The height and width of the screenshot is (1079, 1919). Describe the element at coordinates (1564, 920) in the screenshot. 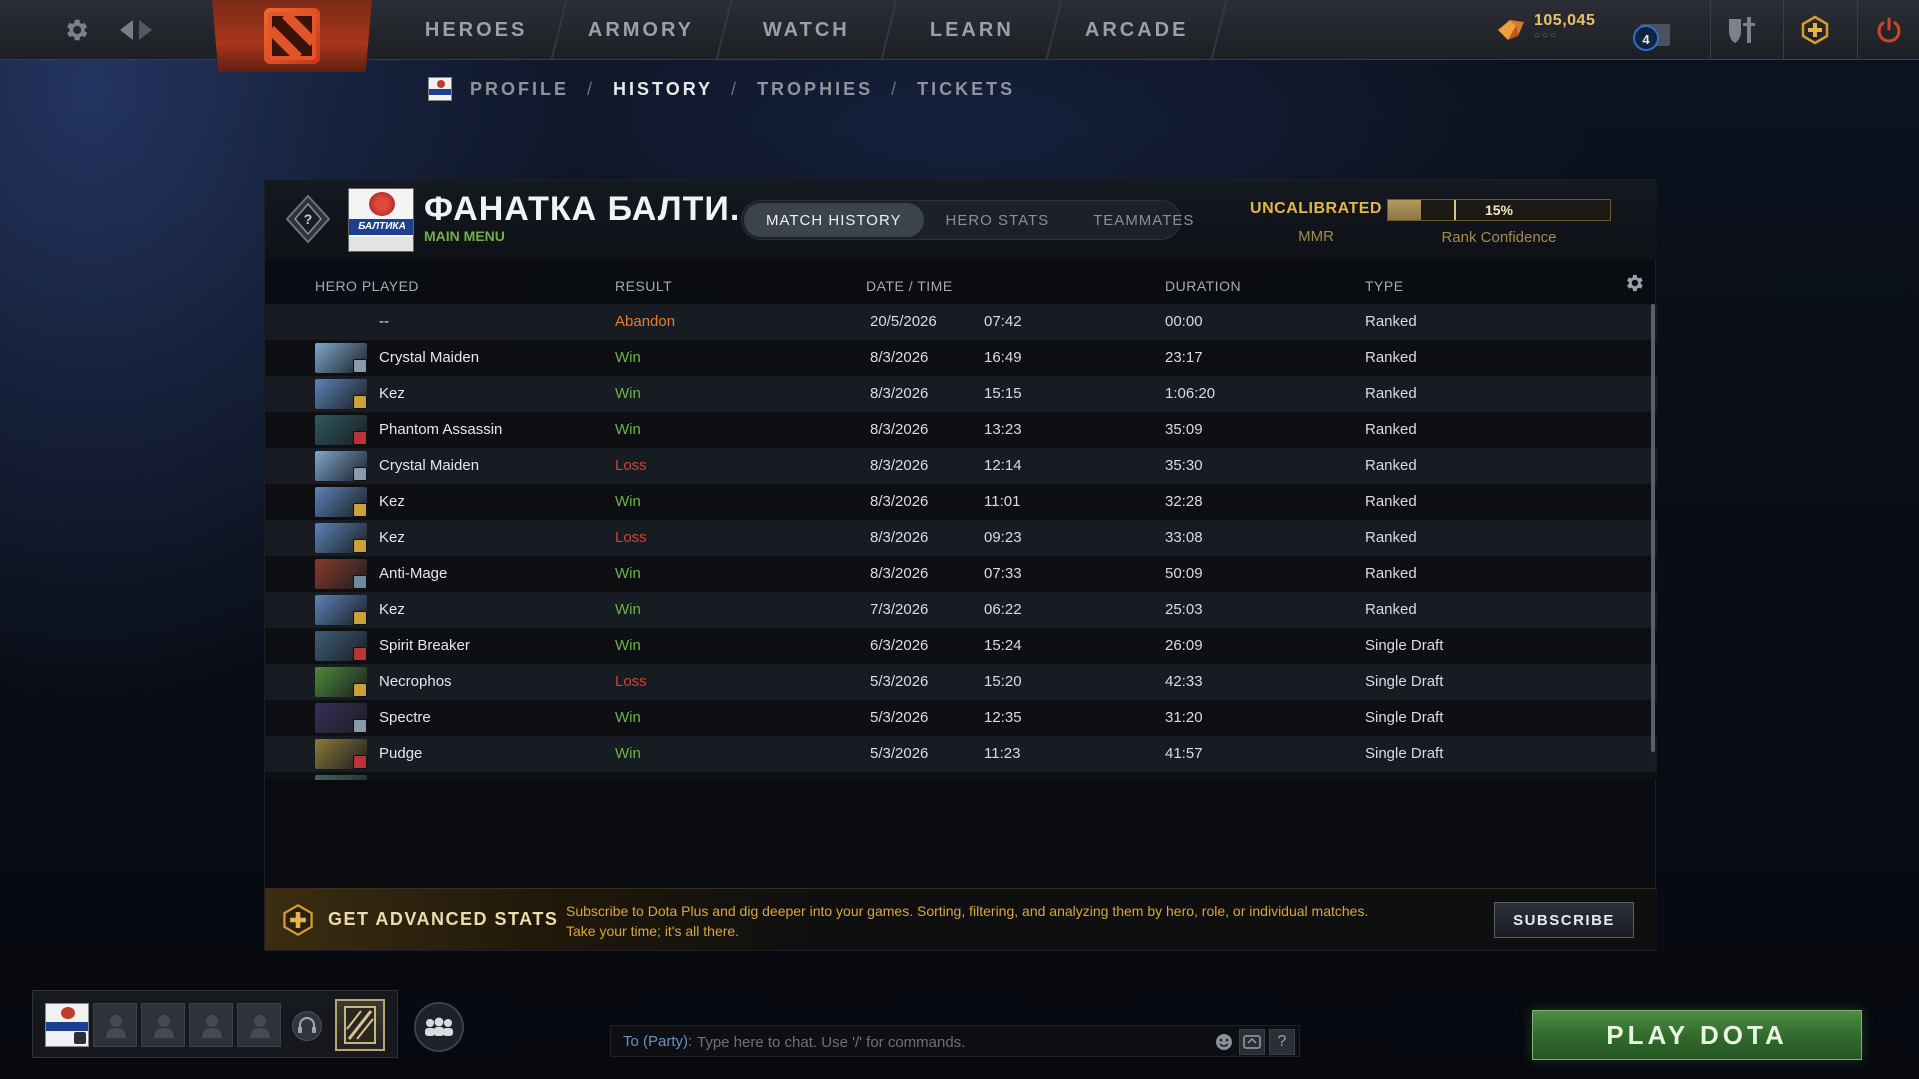

I see `subscribe-button: SUBSCRIBE` at that location.